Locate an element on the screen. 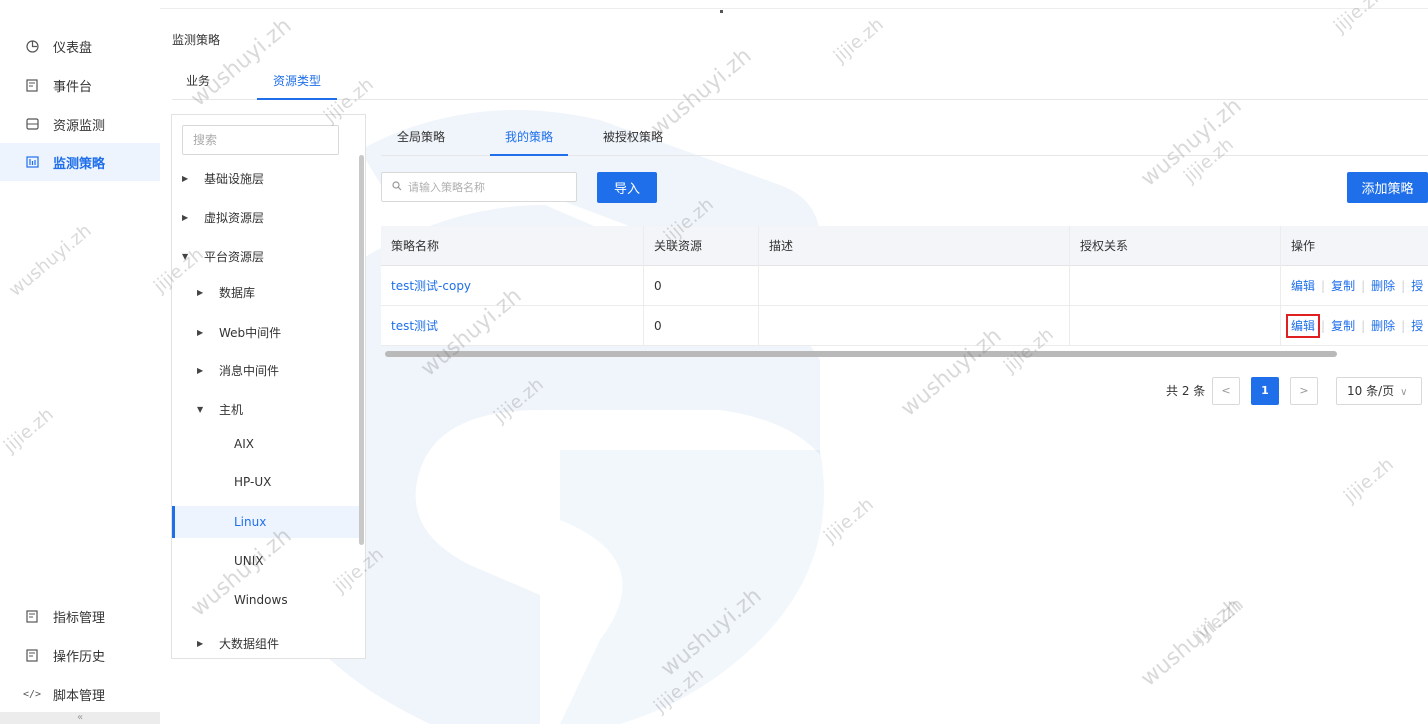  tree-node-web-middleware: ▶ Web中间件 is located at coordinates (239, 332).